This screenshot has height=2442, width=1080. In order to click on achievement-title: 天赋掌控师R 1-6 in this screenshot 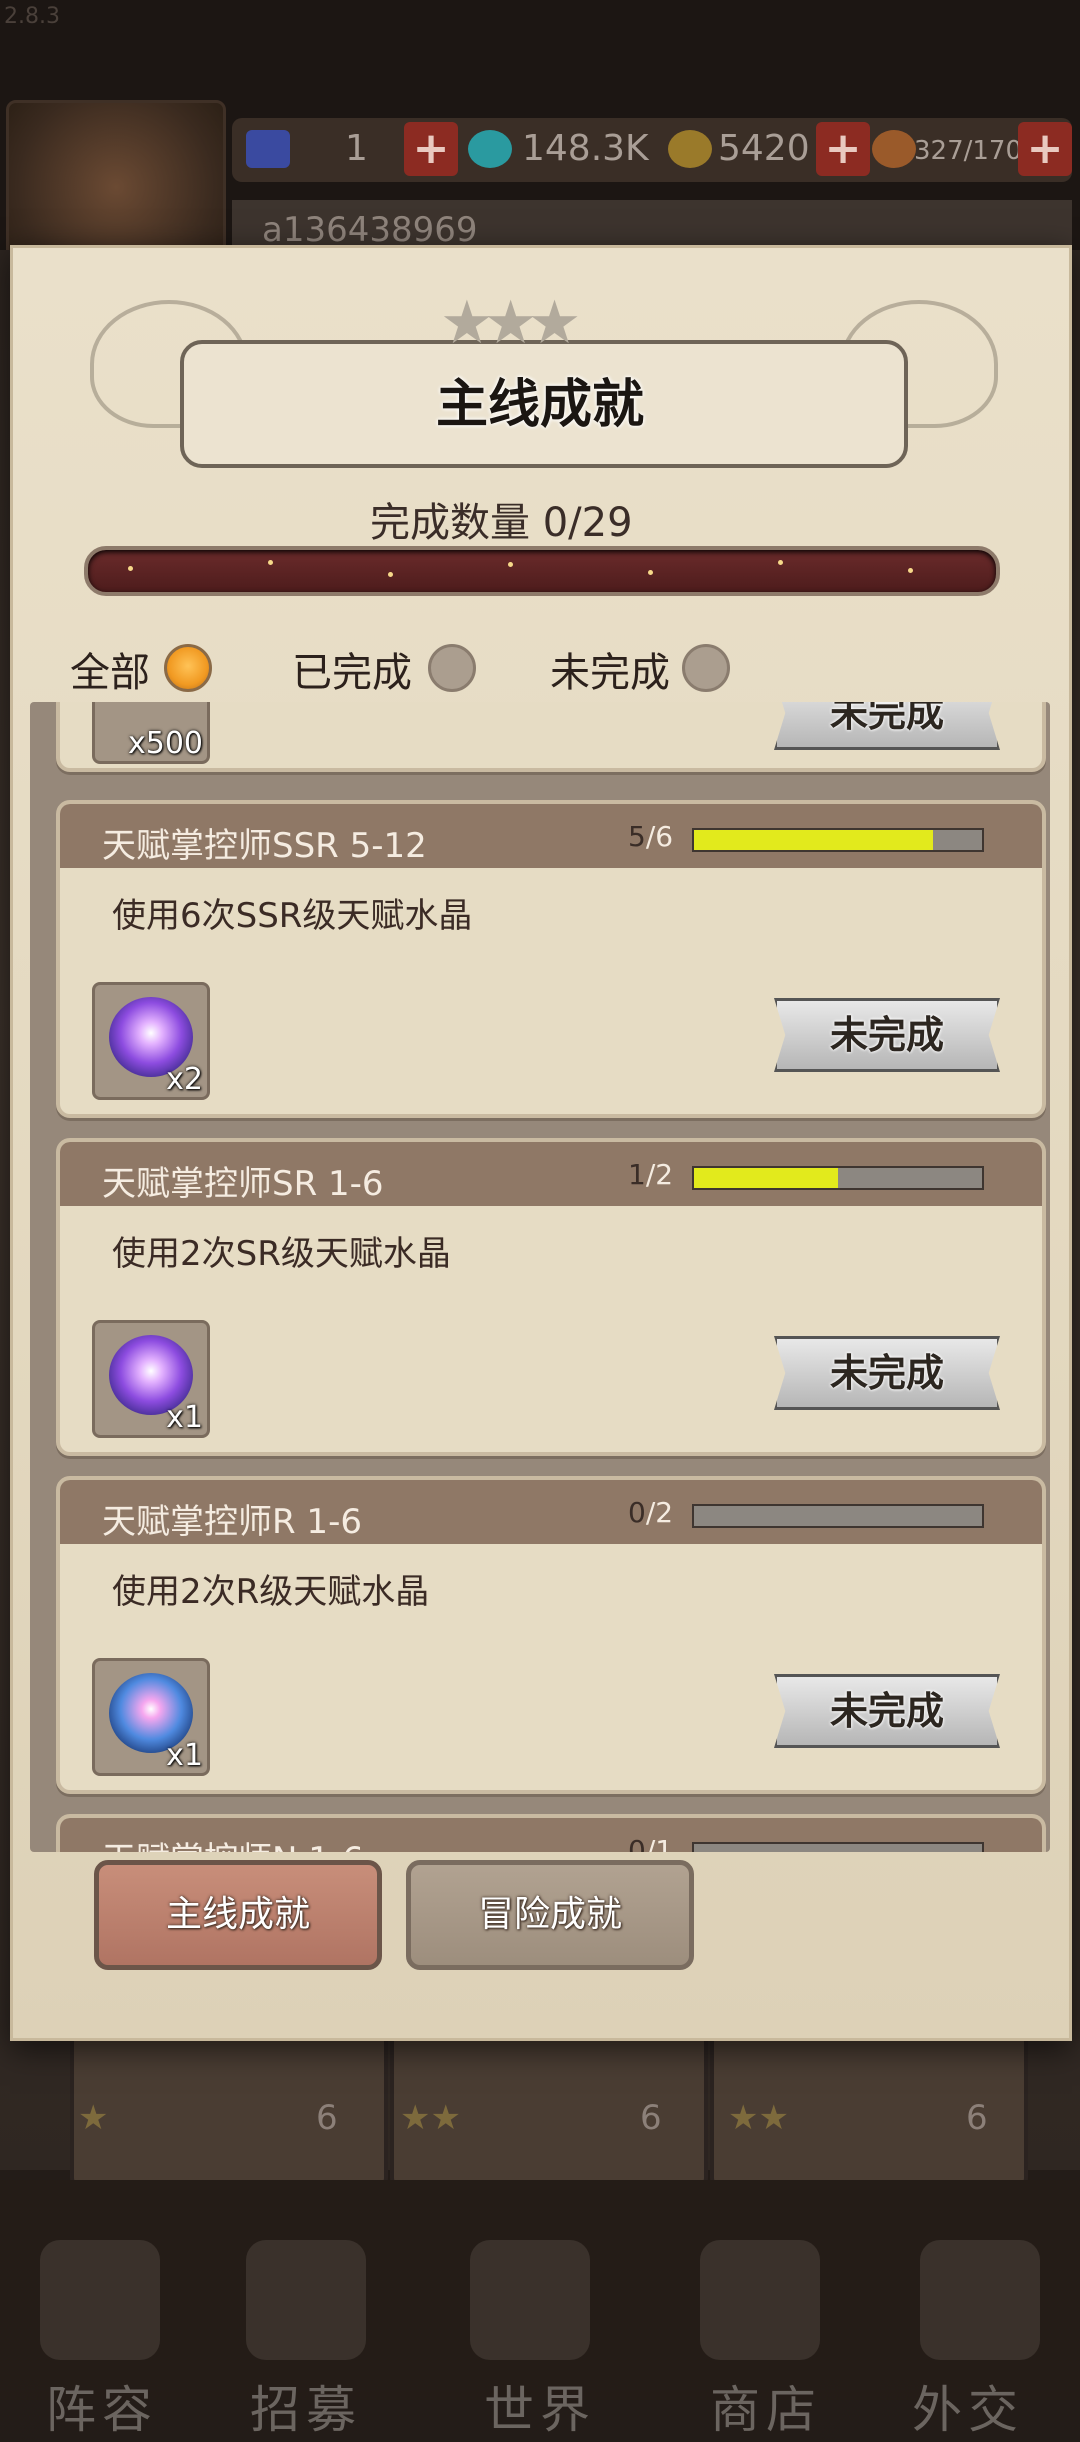, I will do `click(232, 1522)`.